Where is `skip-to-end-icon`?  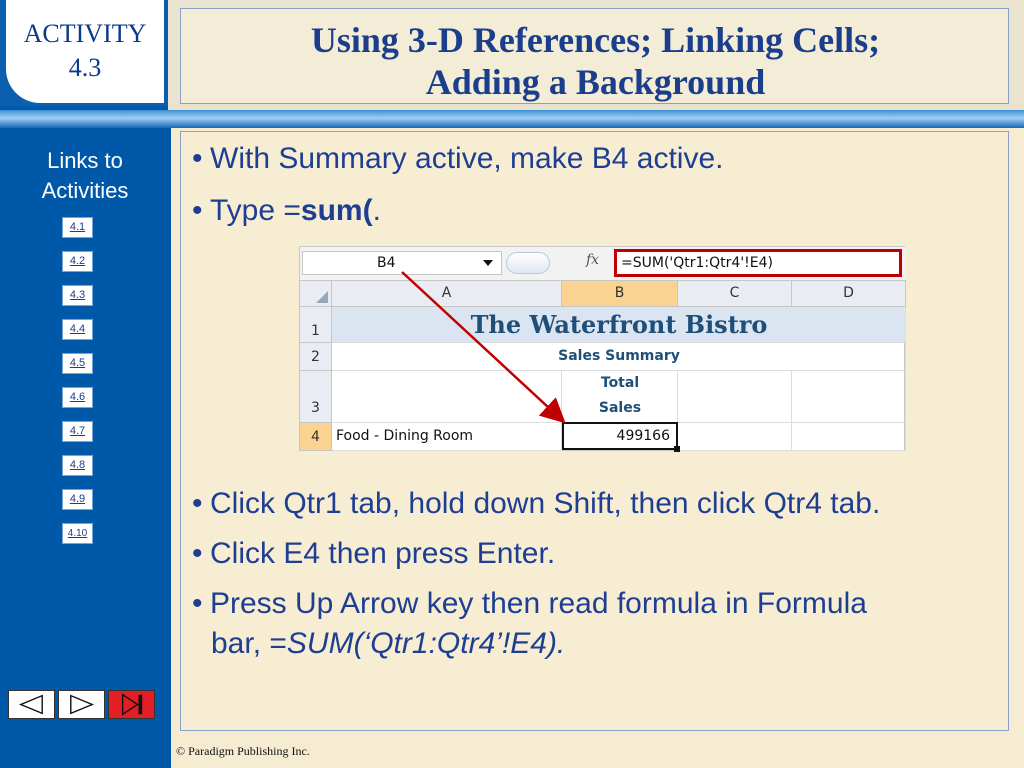 skip-to-end-icon is located at coordinates (132, 704).